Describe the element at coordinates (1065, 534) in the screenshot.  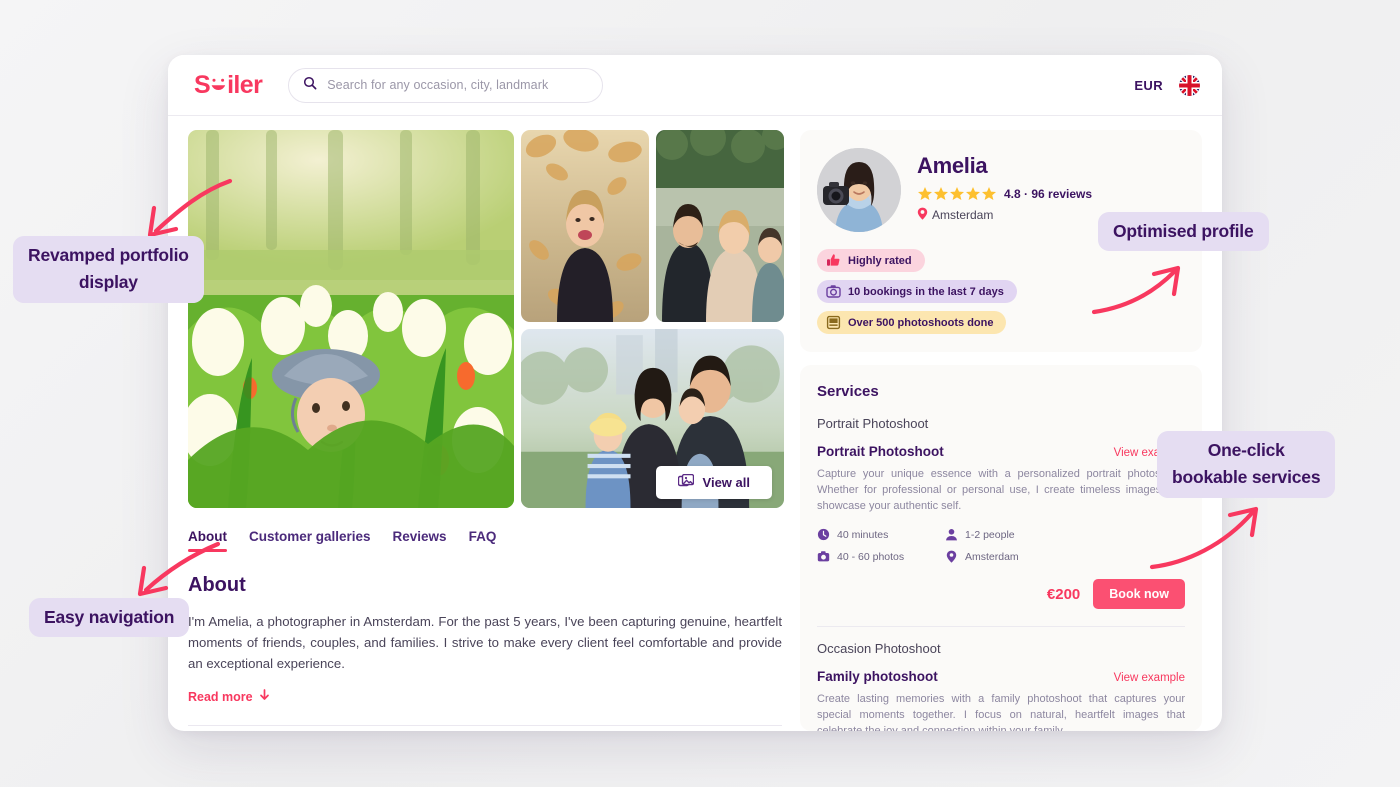
I see `service-people: 1-2 people` at that location.